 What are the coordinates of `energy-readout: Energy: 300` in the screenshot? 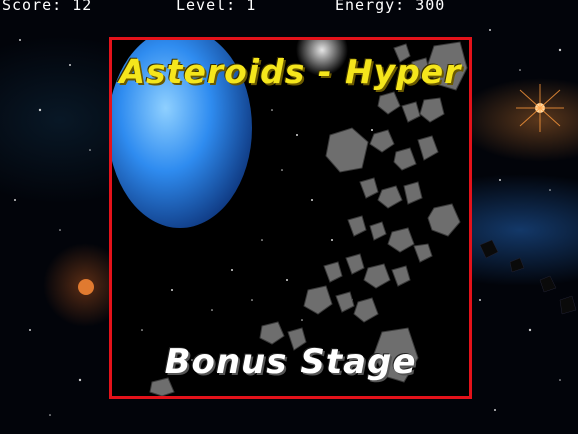 It's located at (390, 7).